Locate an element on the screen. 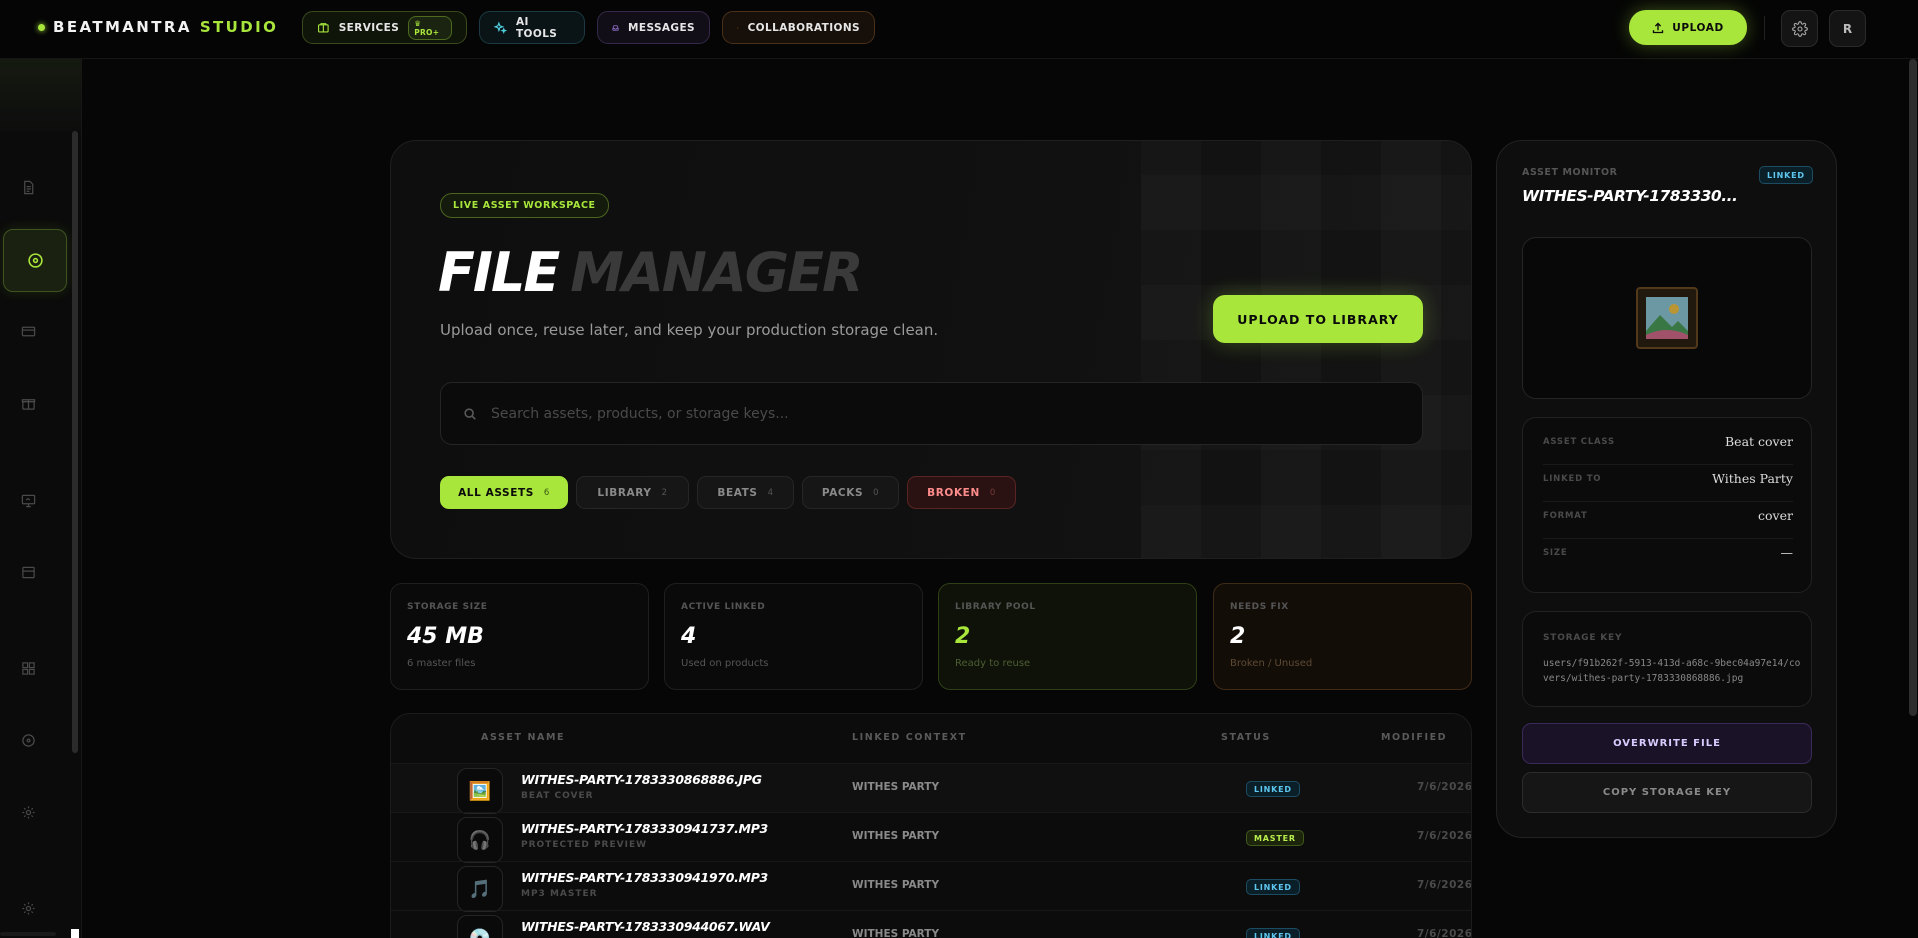 This screenshot has height=938, width=1918. headphones-icon: 🎧 is located at coordinates (480, 840).